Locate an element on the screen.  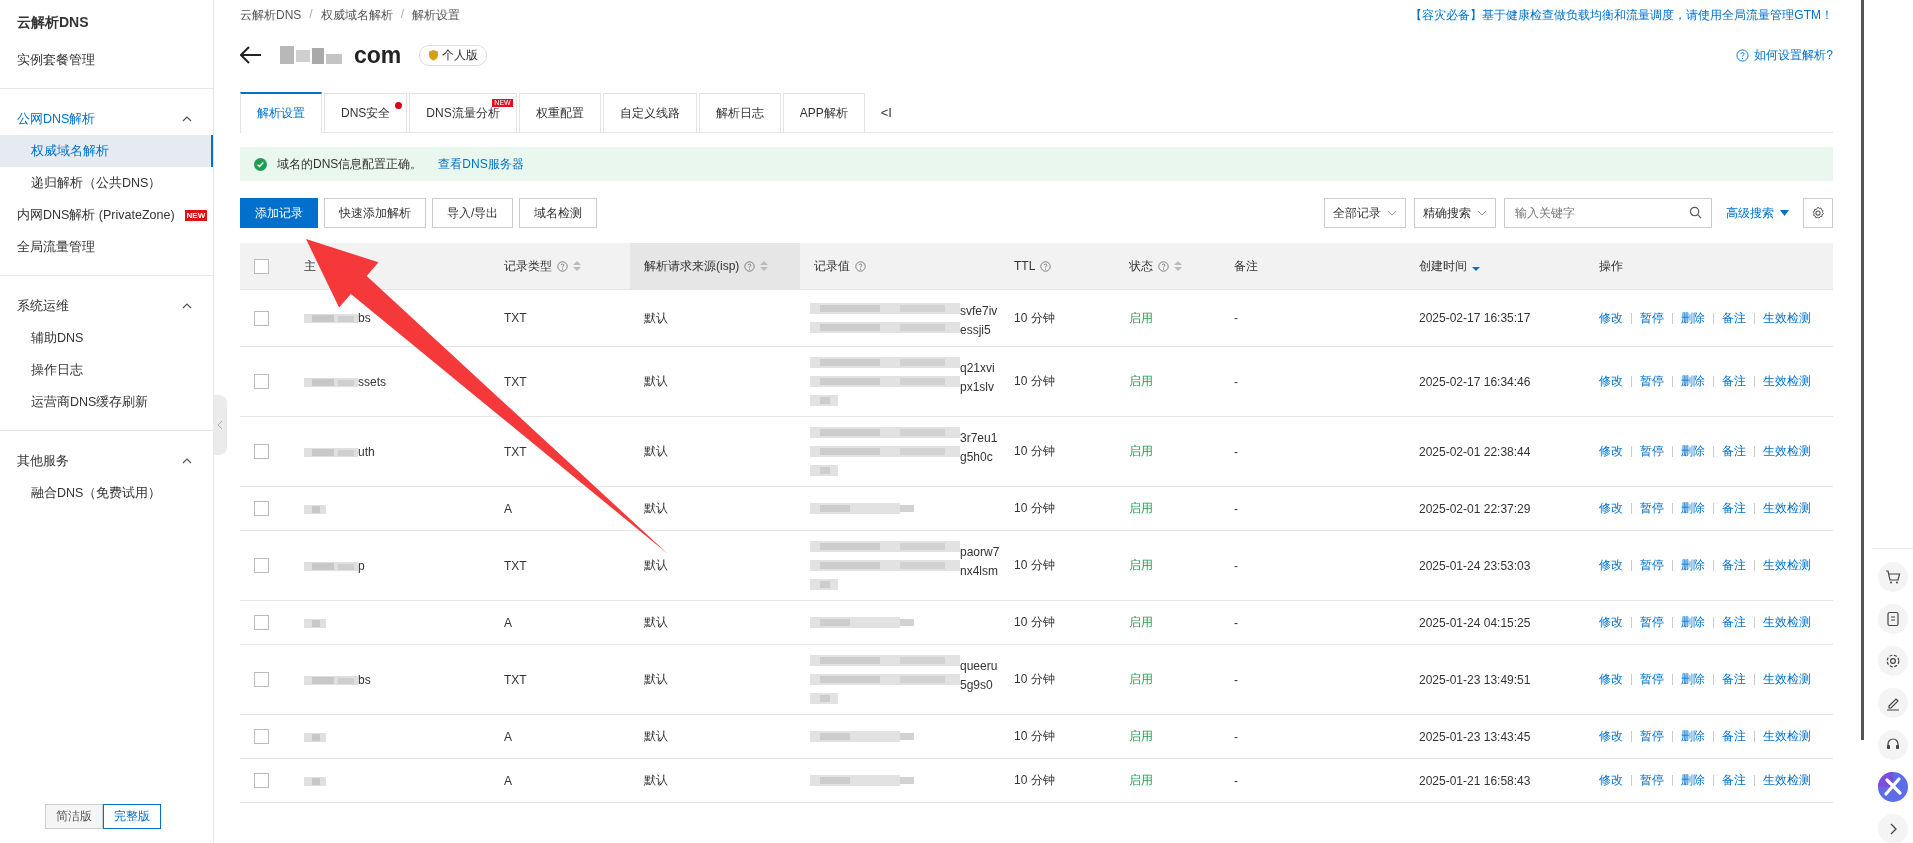
chevron-right-icon is located at coordinates (1893, 828).